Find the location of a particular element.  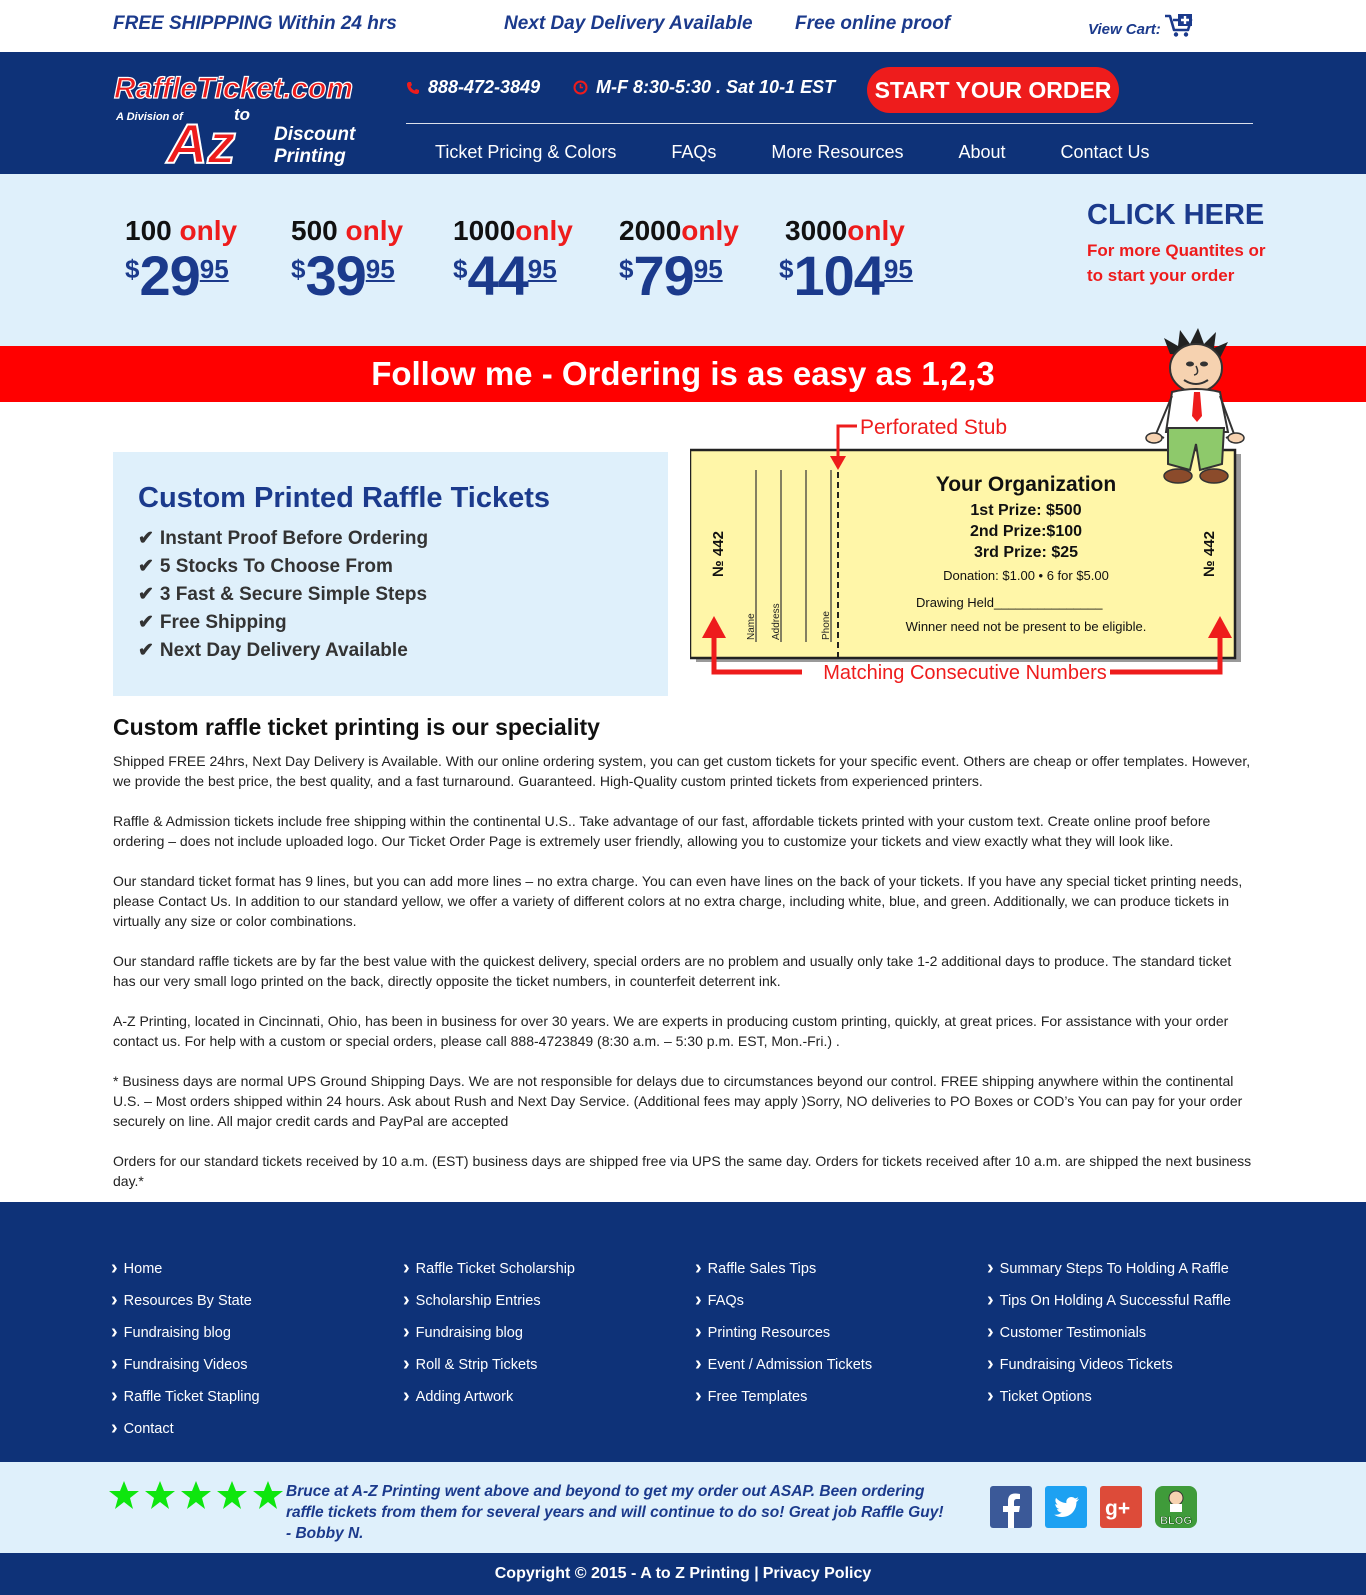

footer-link-fundraising-blog-2: Fundraising blog is located at coordinates (489, 1332).